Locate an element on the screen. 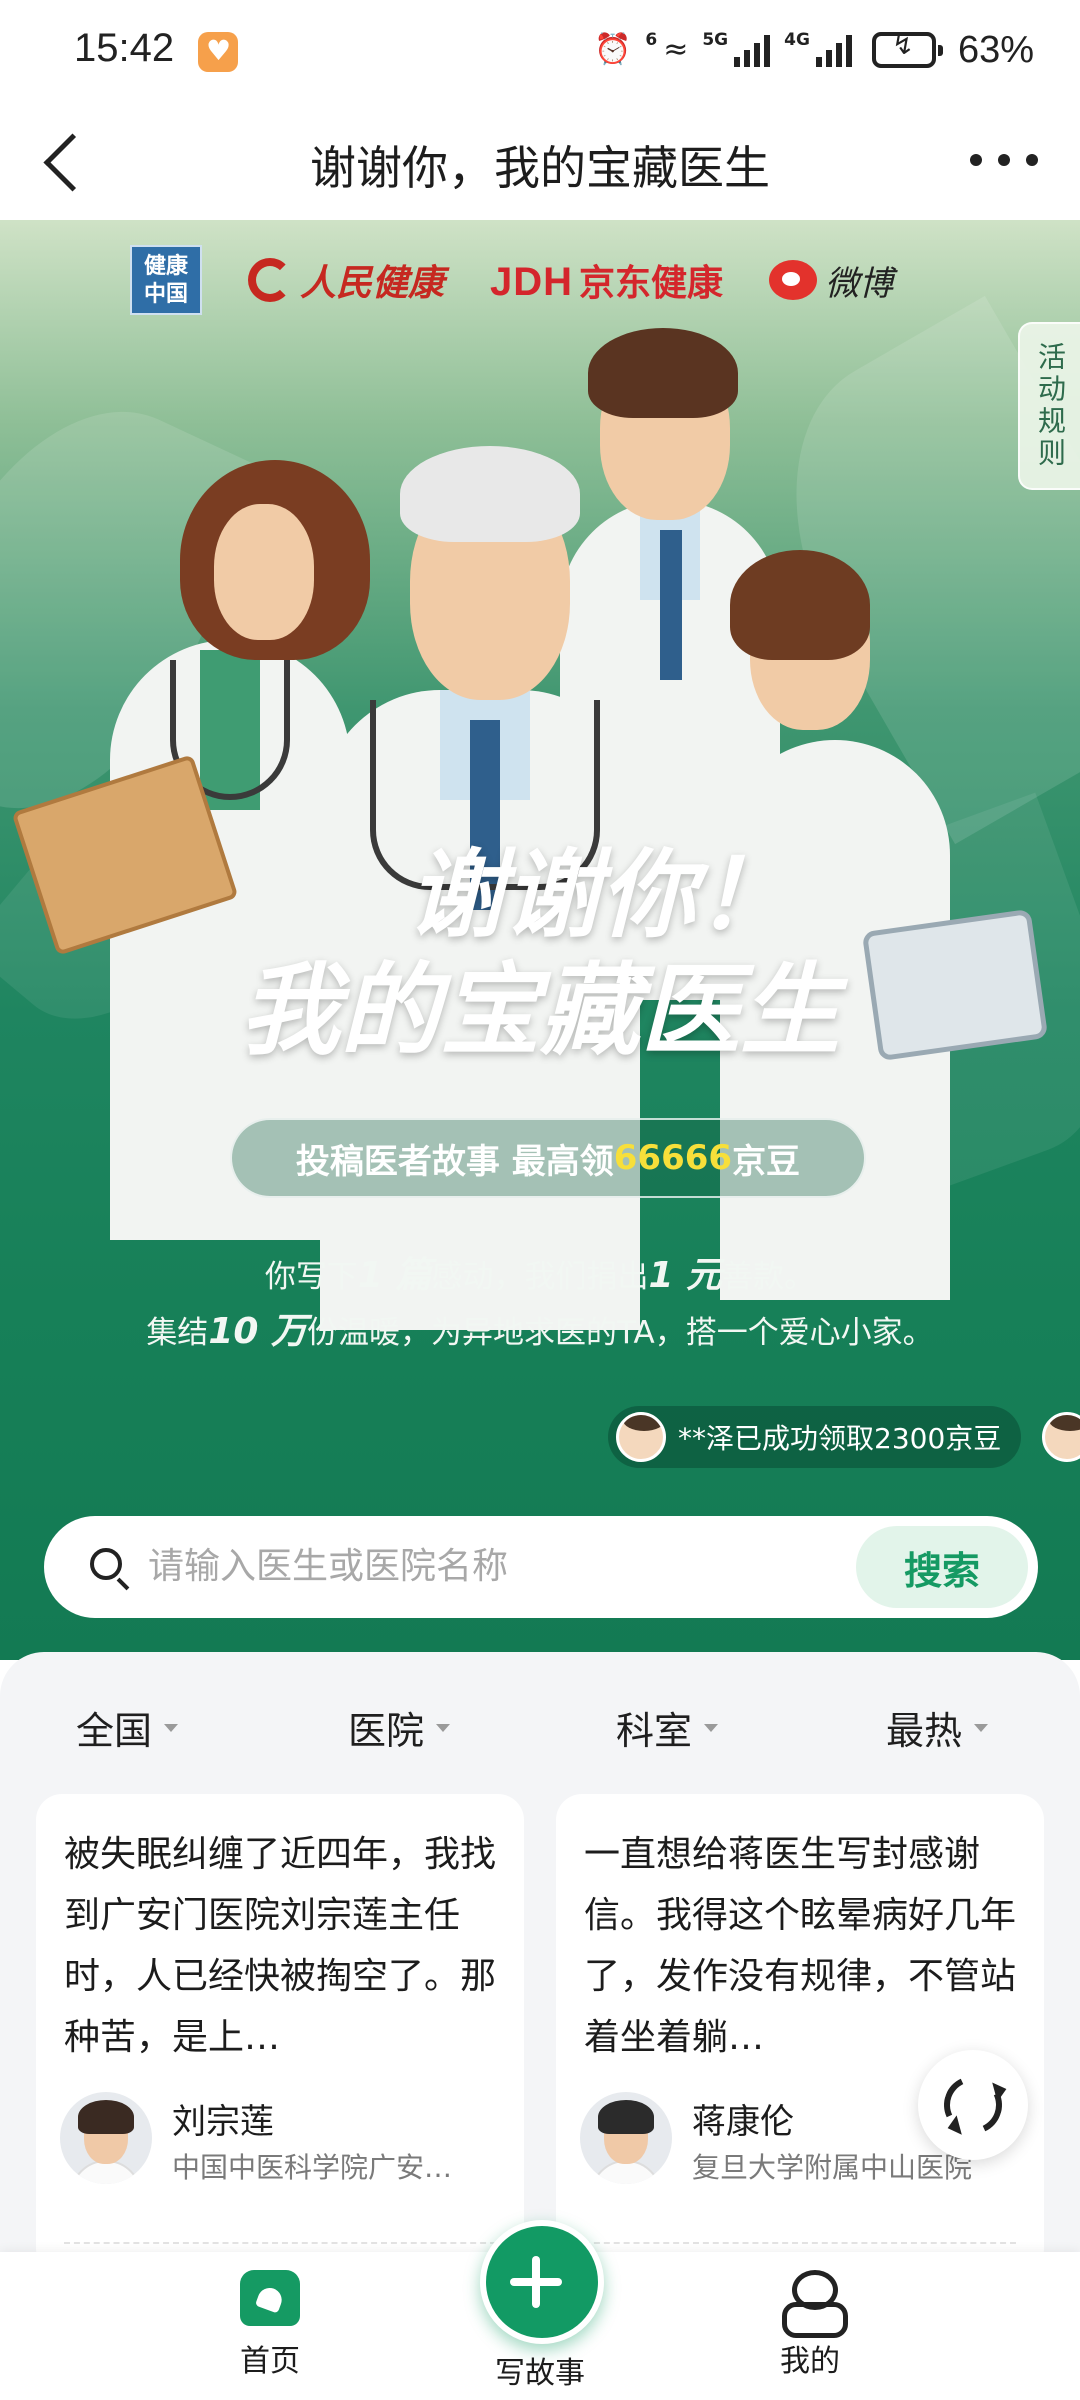 Image resolution: width=1080 pixels, height=2400 pixels. tab-home-label: 首页 is located at coordinates (270, 2361).